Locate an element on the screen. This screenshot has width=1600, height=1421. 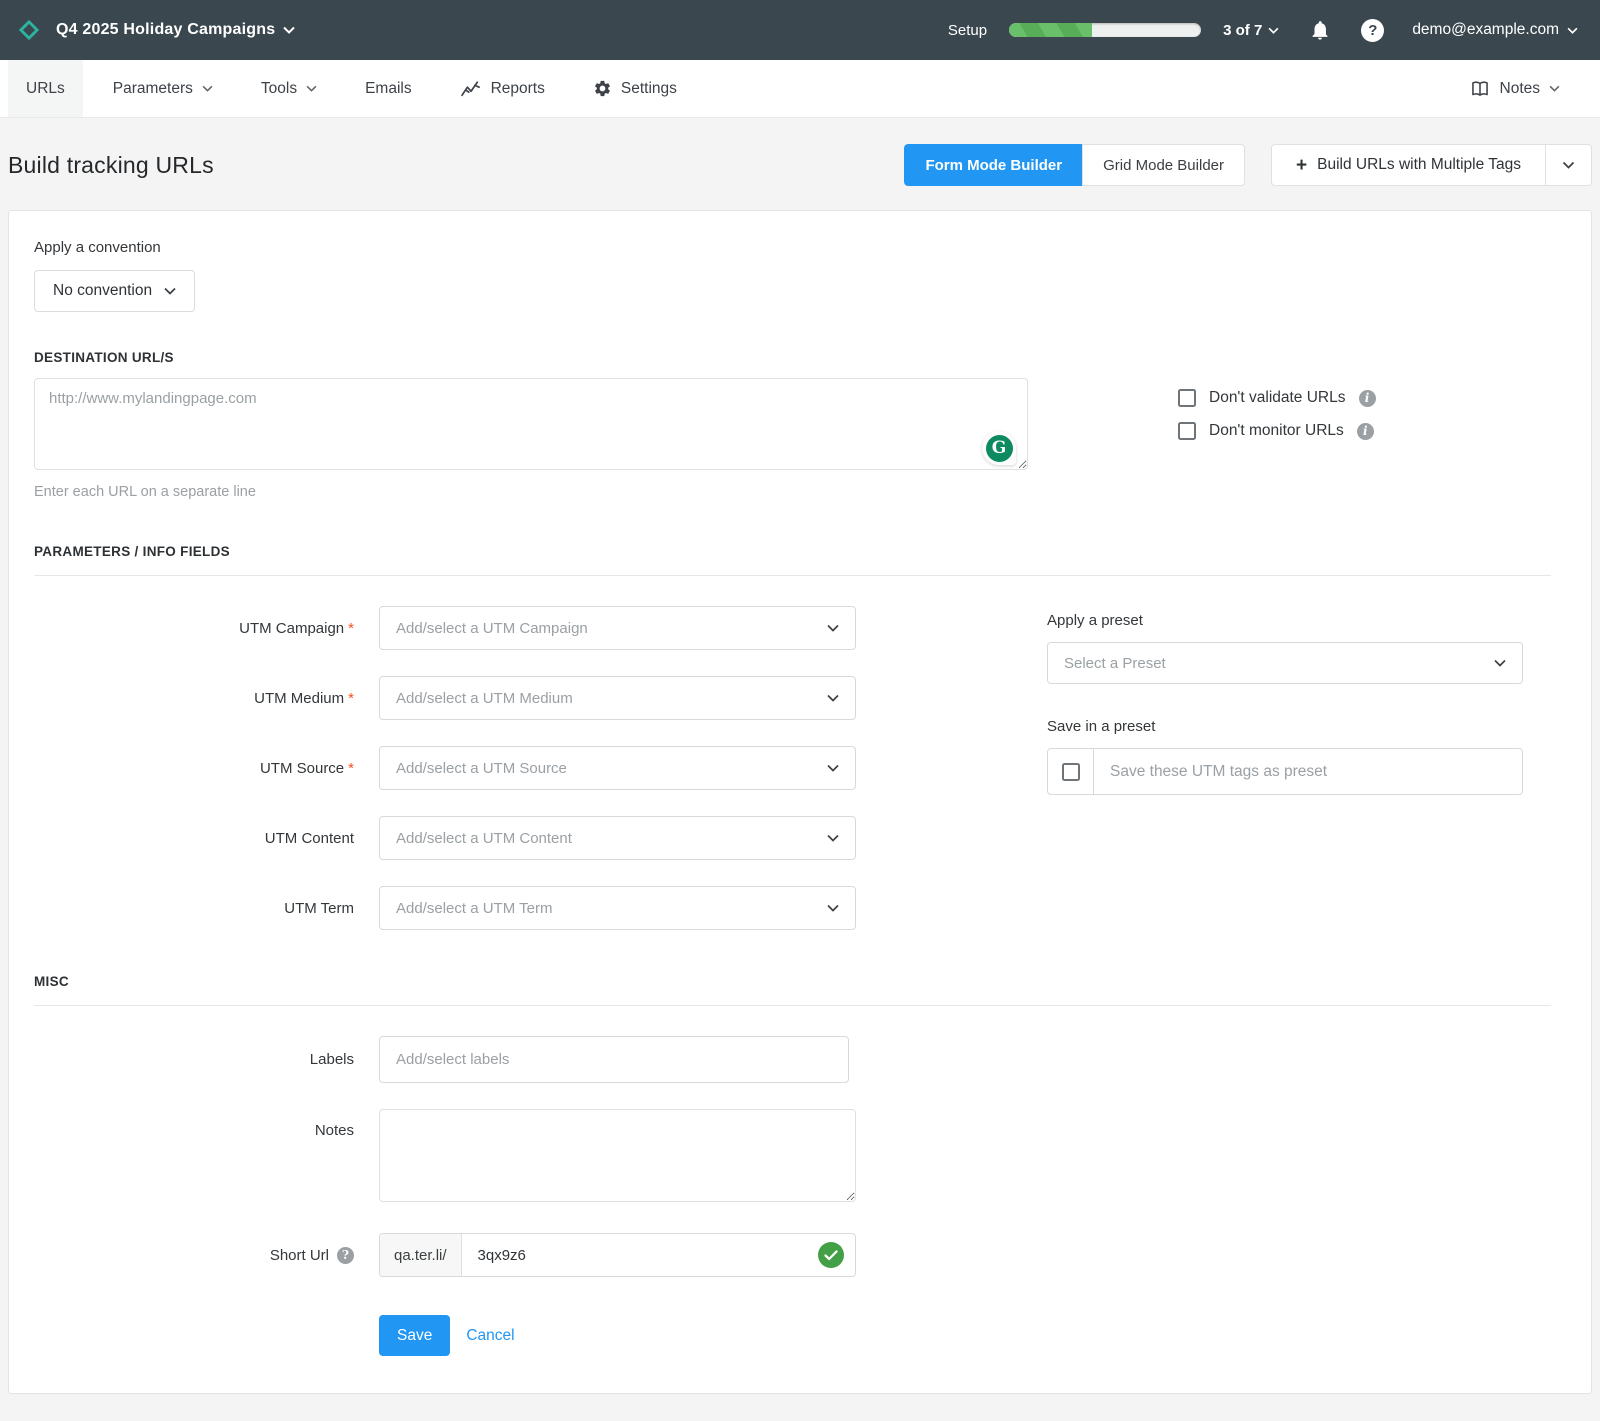
labels-row: Labels is located at coordinates (792, 1059).